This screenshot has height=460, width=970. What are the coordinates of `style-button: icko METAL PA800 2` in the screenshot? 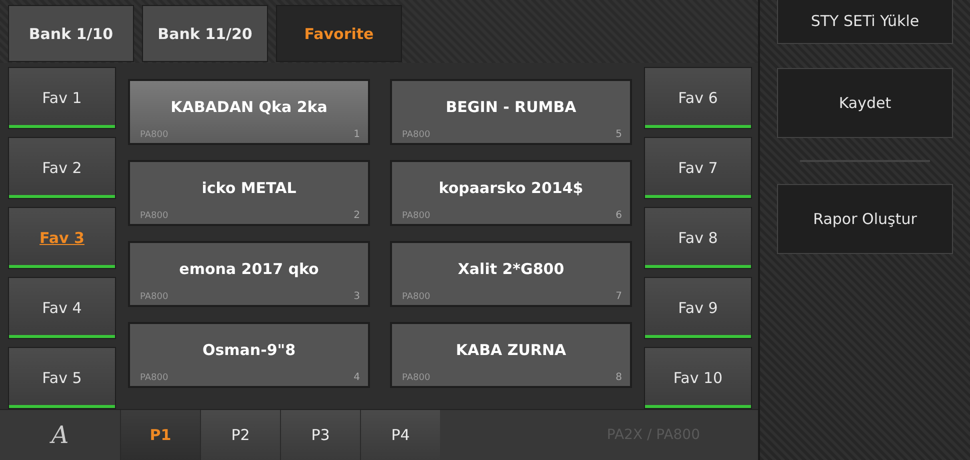 It's located at (249, 193).